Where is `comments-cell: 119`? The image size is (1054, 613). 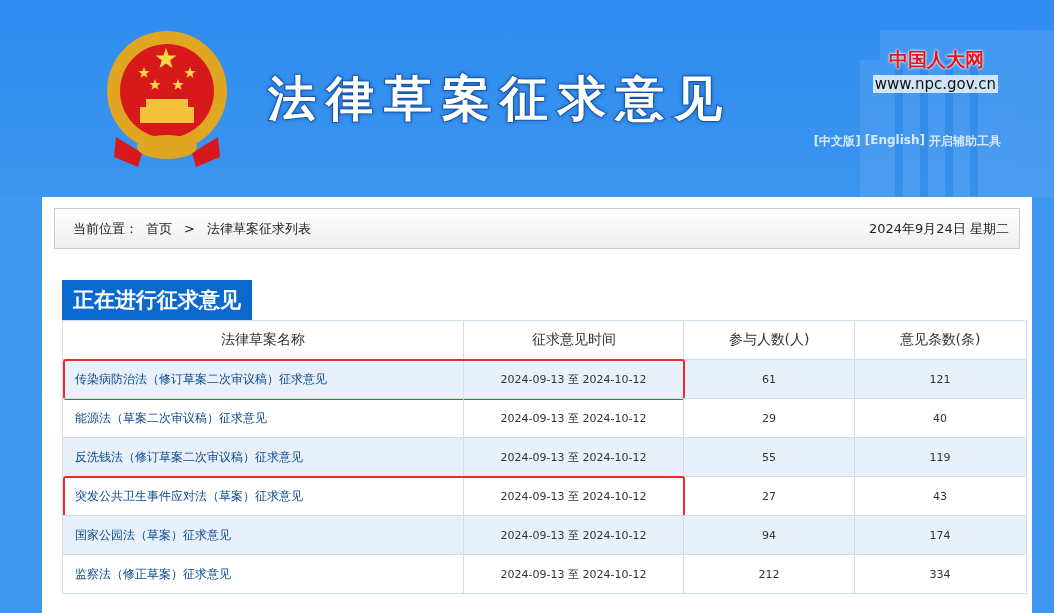 comments-cell: 119 is located at coordinates (939, 456).